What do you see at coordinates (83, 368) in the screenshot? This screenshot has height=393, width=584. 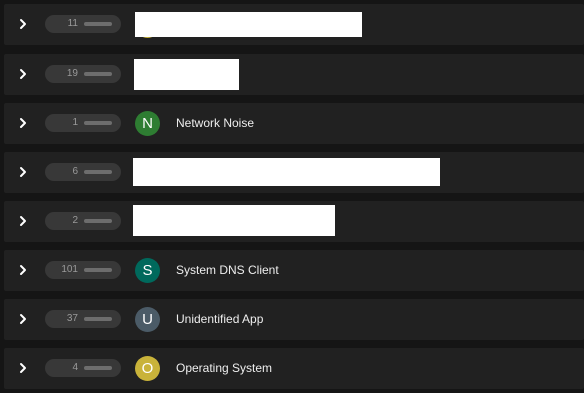 I see `count-pill: 4` at bounding box center [83, 368].